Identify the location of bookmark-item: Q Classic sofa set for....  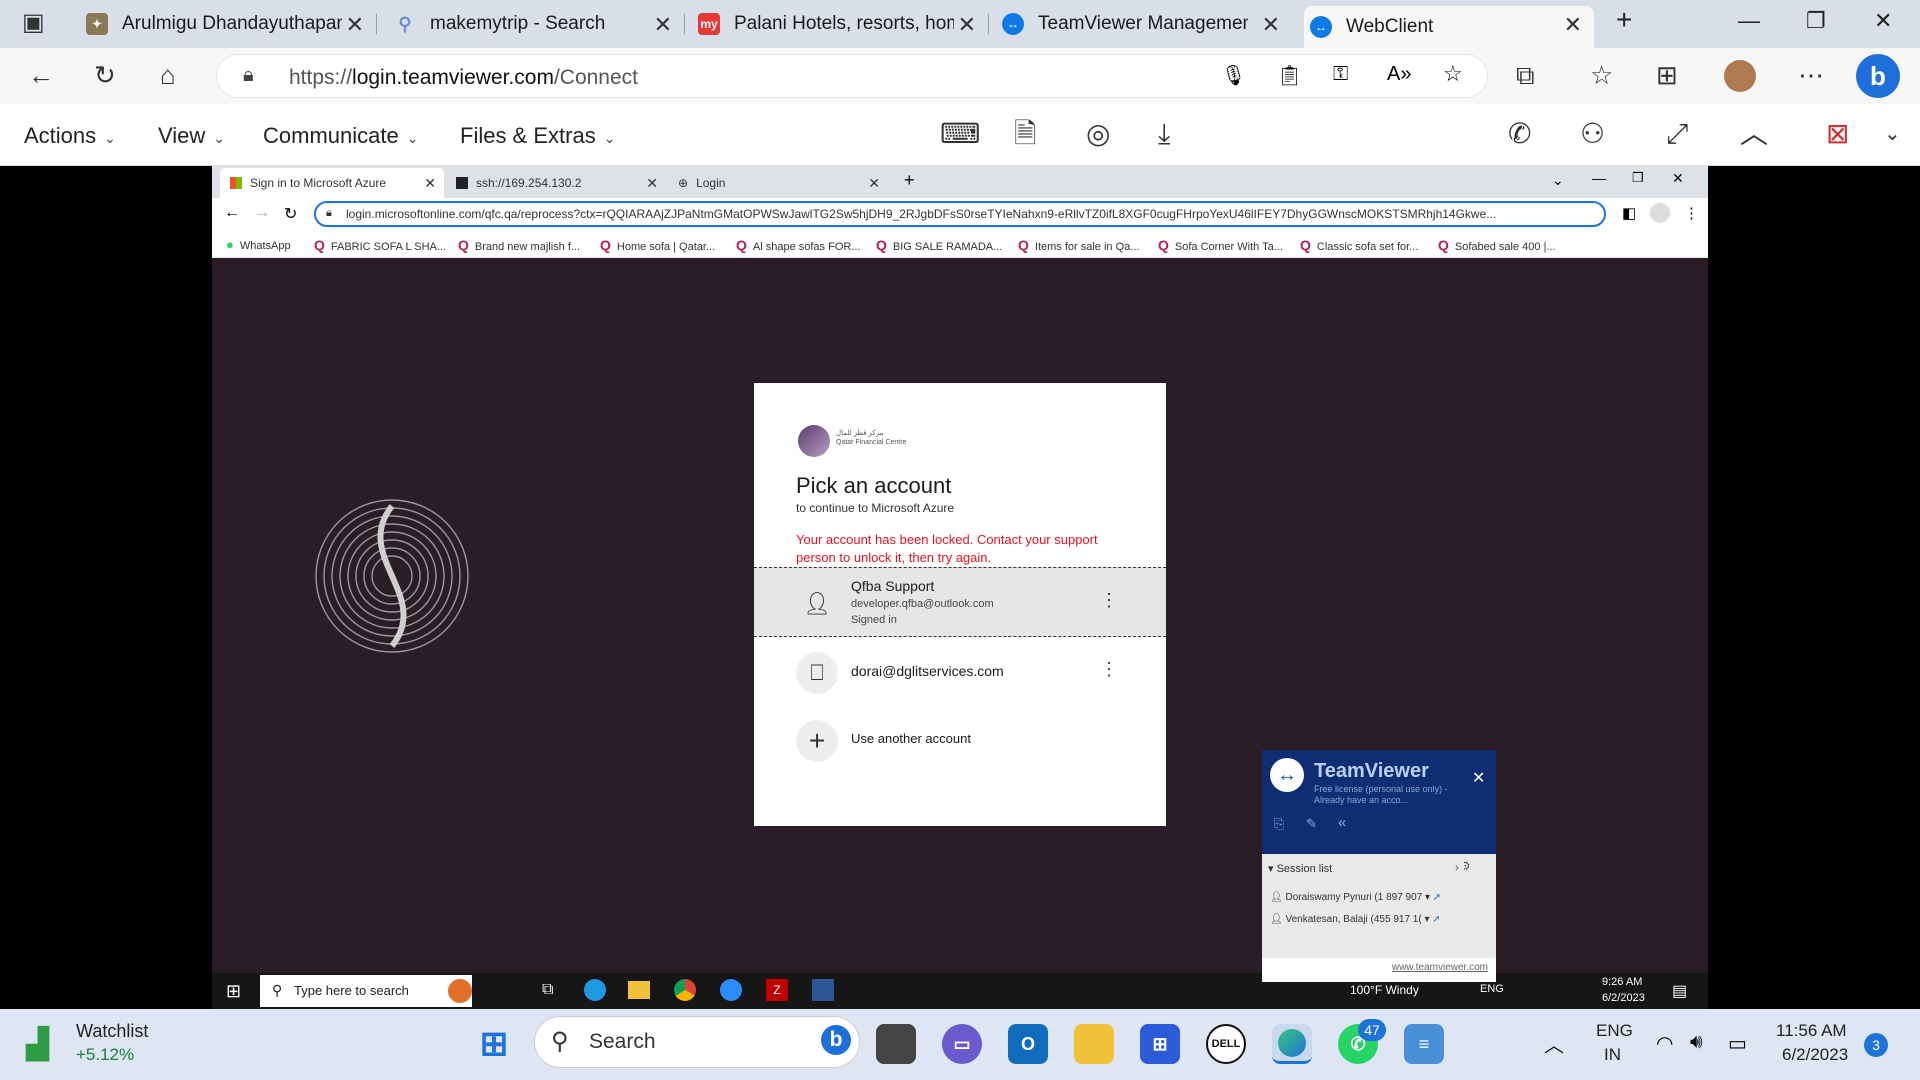
(1359, 245).